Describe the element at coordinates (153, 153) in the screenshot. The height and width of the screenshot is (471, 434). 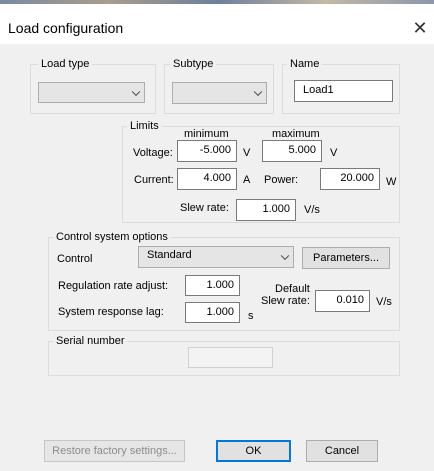
I see `voltage-label: Voltage:` at that location.